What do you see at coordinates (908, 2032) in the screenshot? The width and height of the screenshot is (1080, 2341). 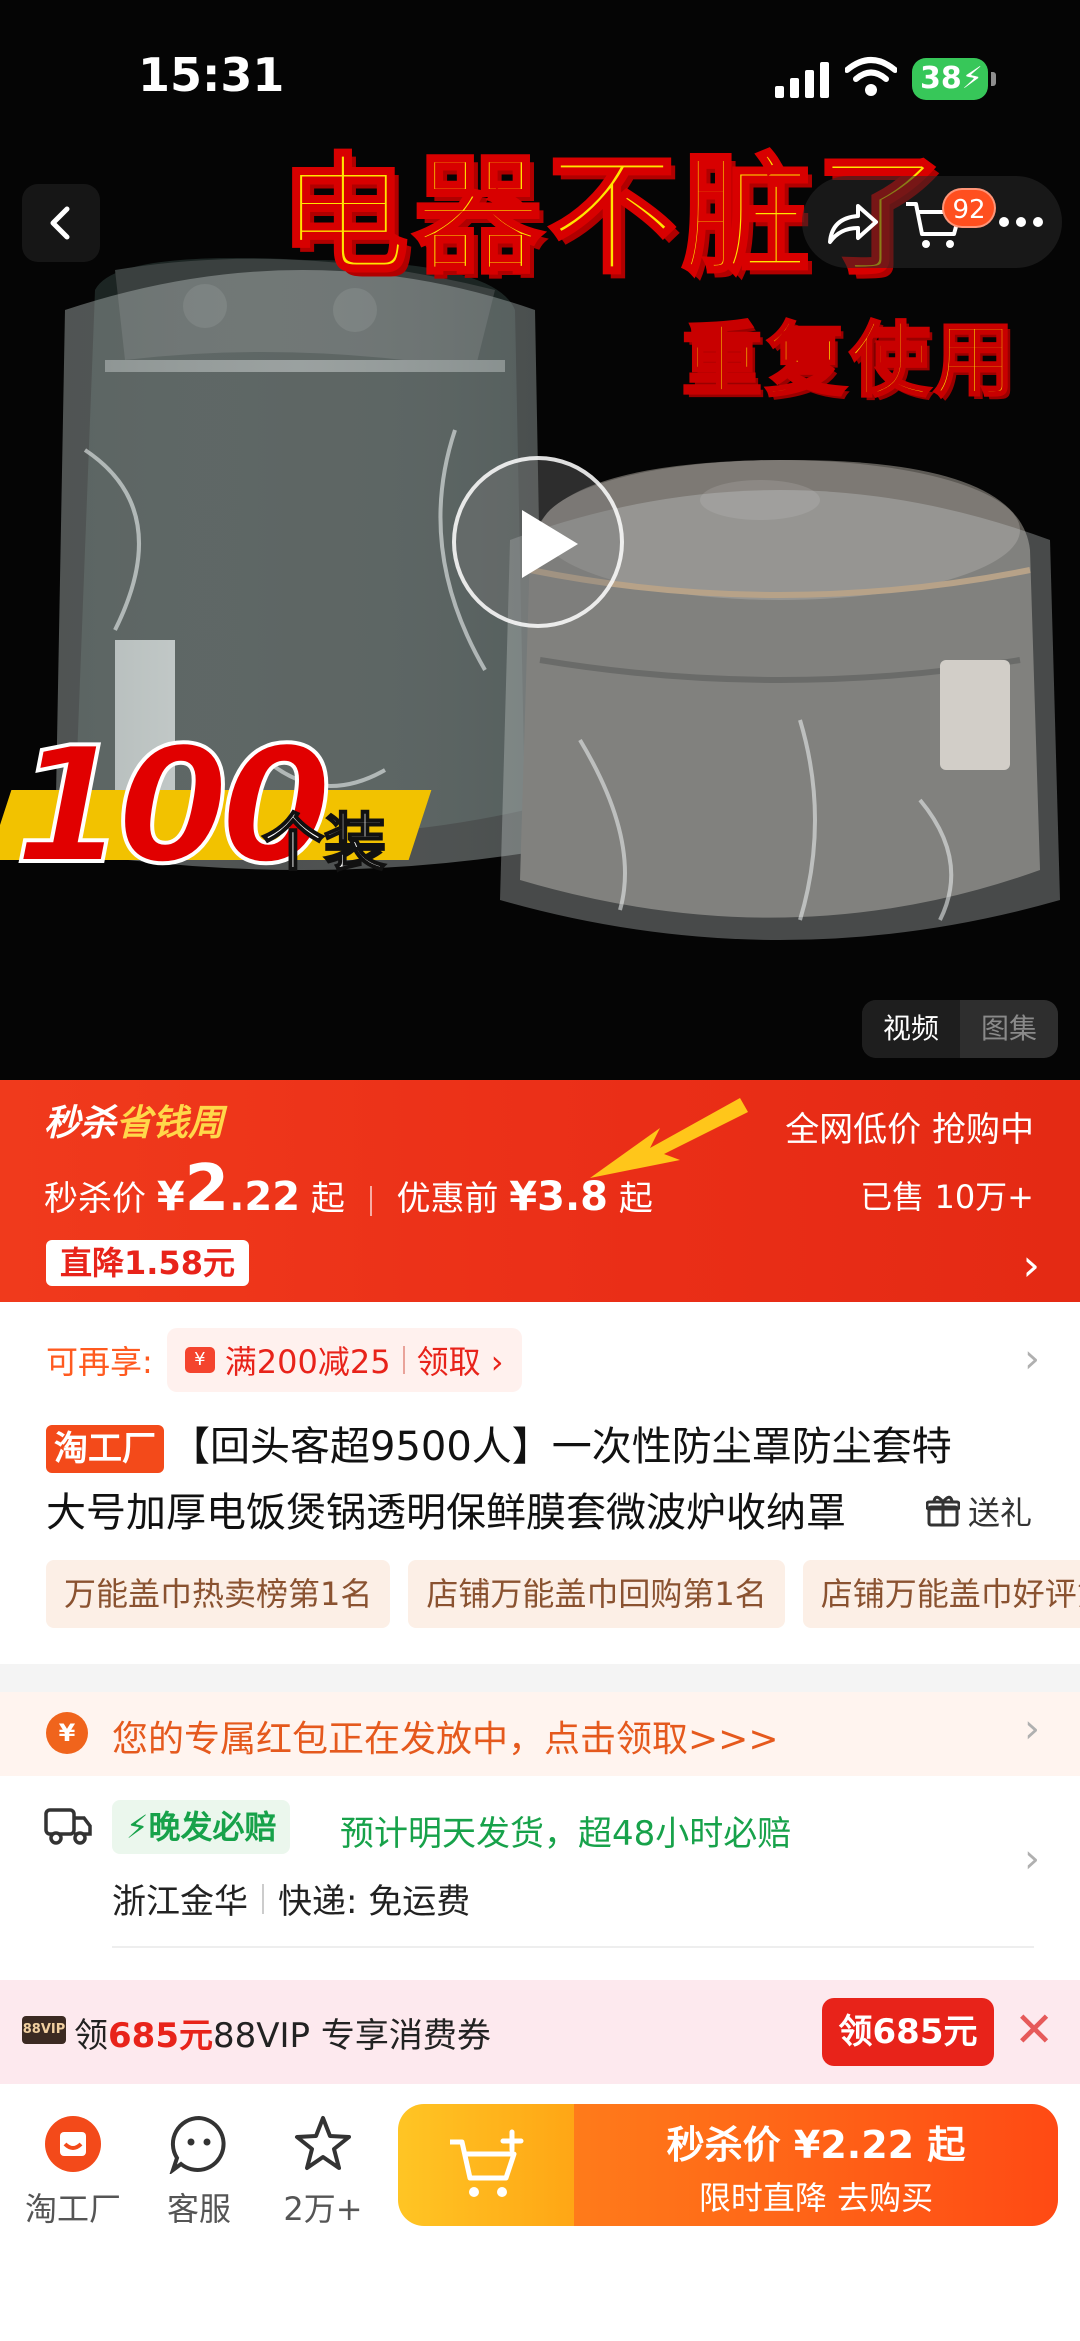 I see `claim-vip-coupon-button: 领685元` at bounding box center [908, 2032].